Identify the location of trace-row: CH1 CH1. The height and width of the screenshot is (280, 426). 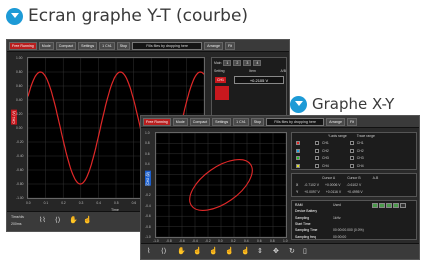
(330, 143).